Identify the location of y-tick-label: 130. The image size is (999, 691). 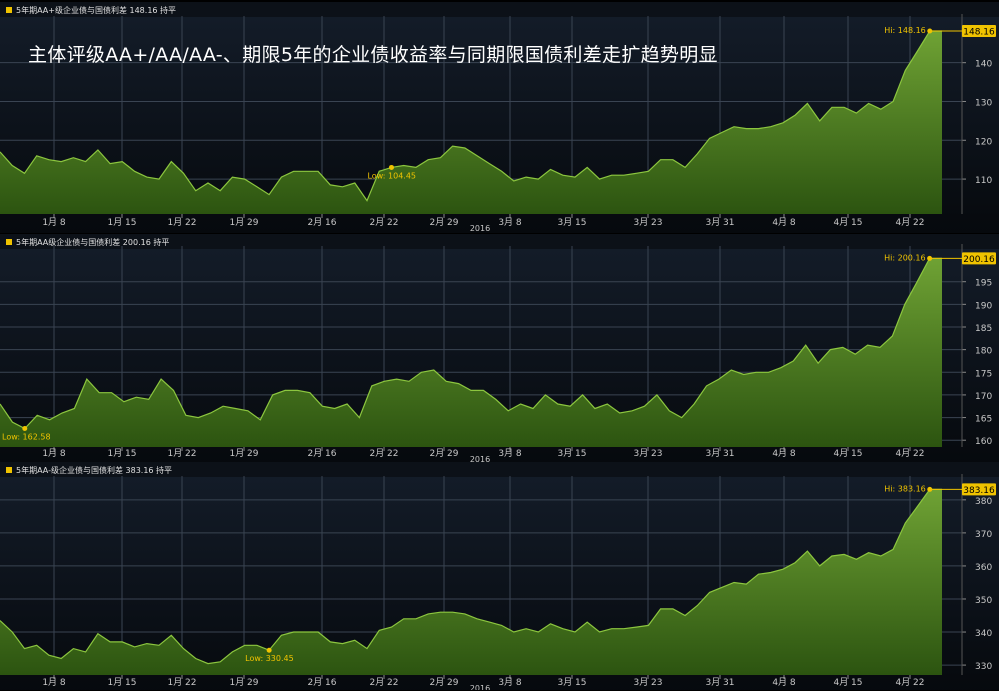
(983, 103).